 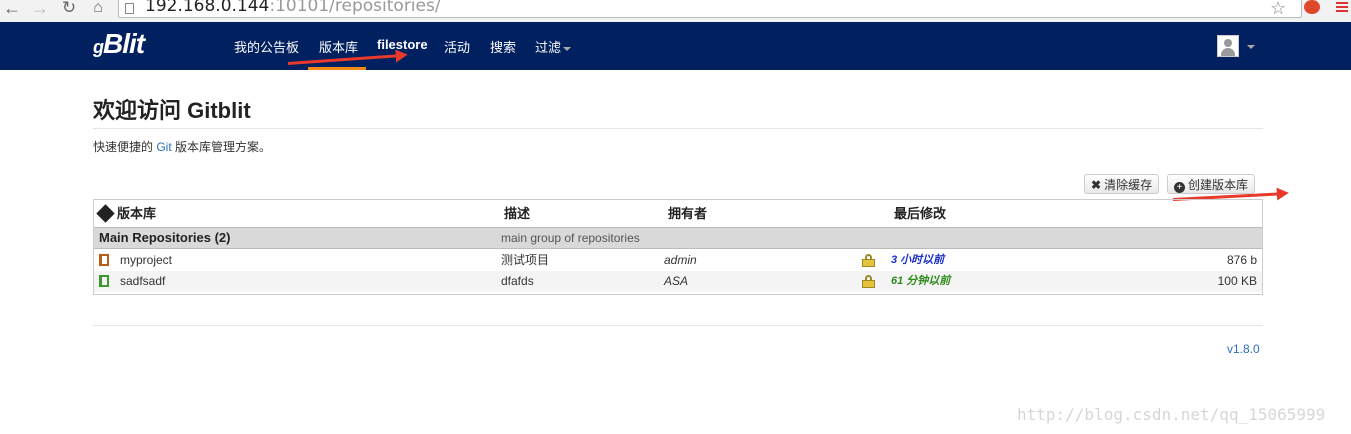 I want to click on top-navbar: gBlit 我的公告板 版本库 filestore 活动 搜索 过滤, so click(x=675, y=46).